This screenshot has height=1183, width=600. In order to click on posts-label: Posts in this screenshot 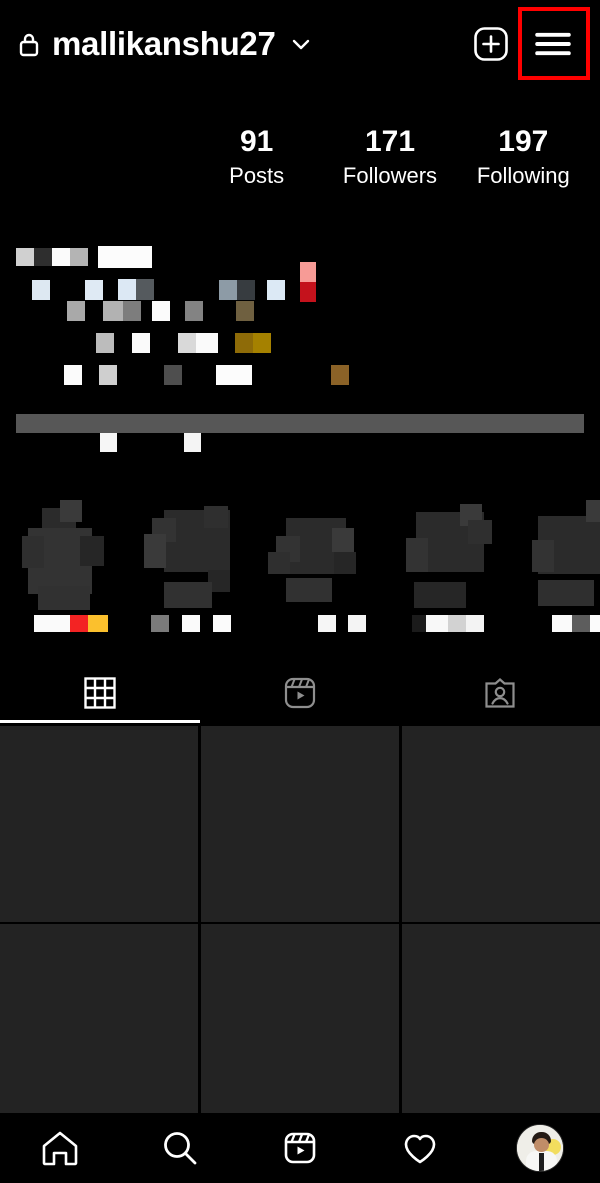, I will do `click(257, 175)`.